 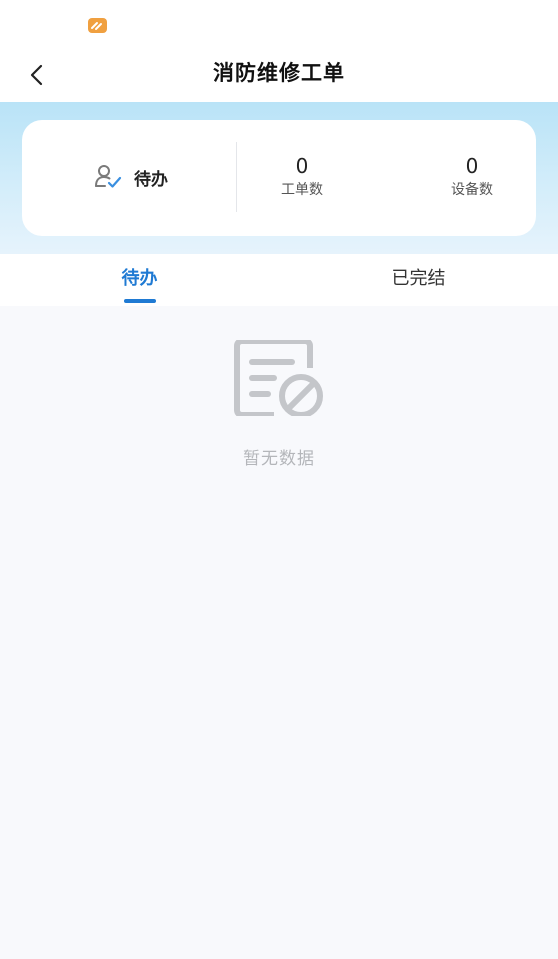 What do you see at coordinates (97, 25) in the screenshot?
I see `app-notification-icon` at bounding box center [97, 25].